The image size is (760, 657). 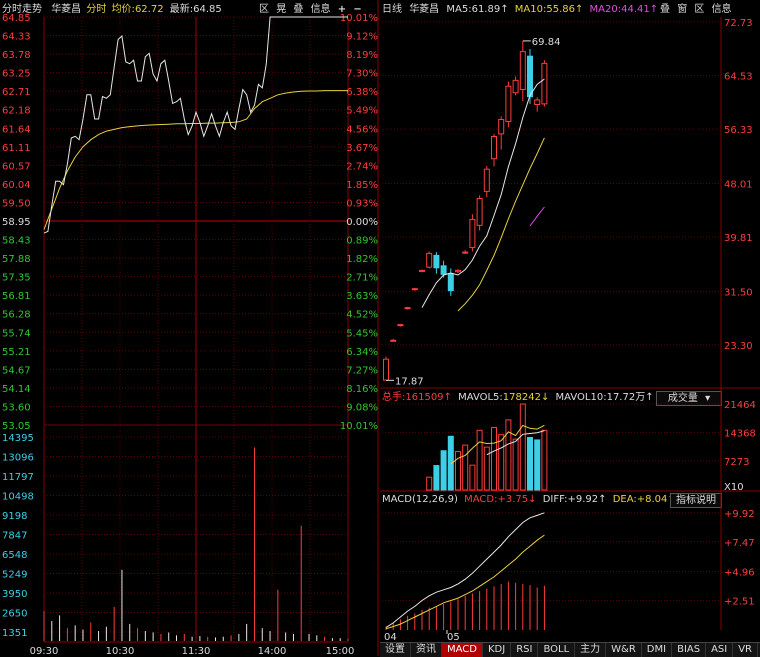 I want to click on volume-tick-label: 9198, so click(x=14, y=516).